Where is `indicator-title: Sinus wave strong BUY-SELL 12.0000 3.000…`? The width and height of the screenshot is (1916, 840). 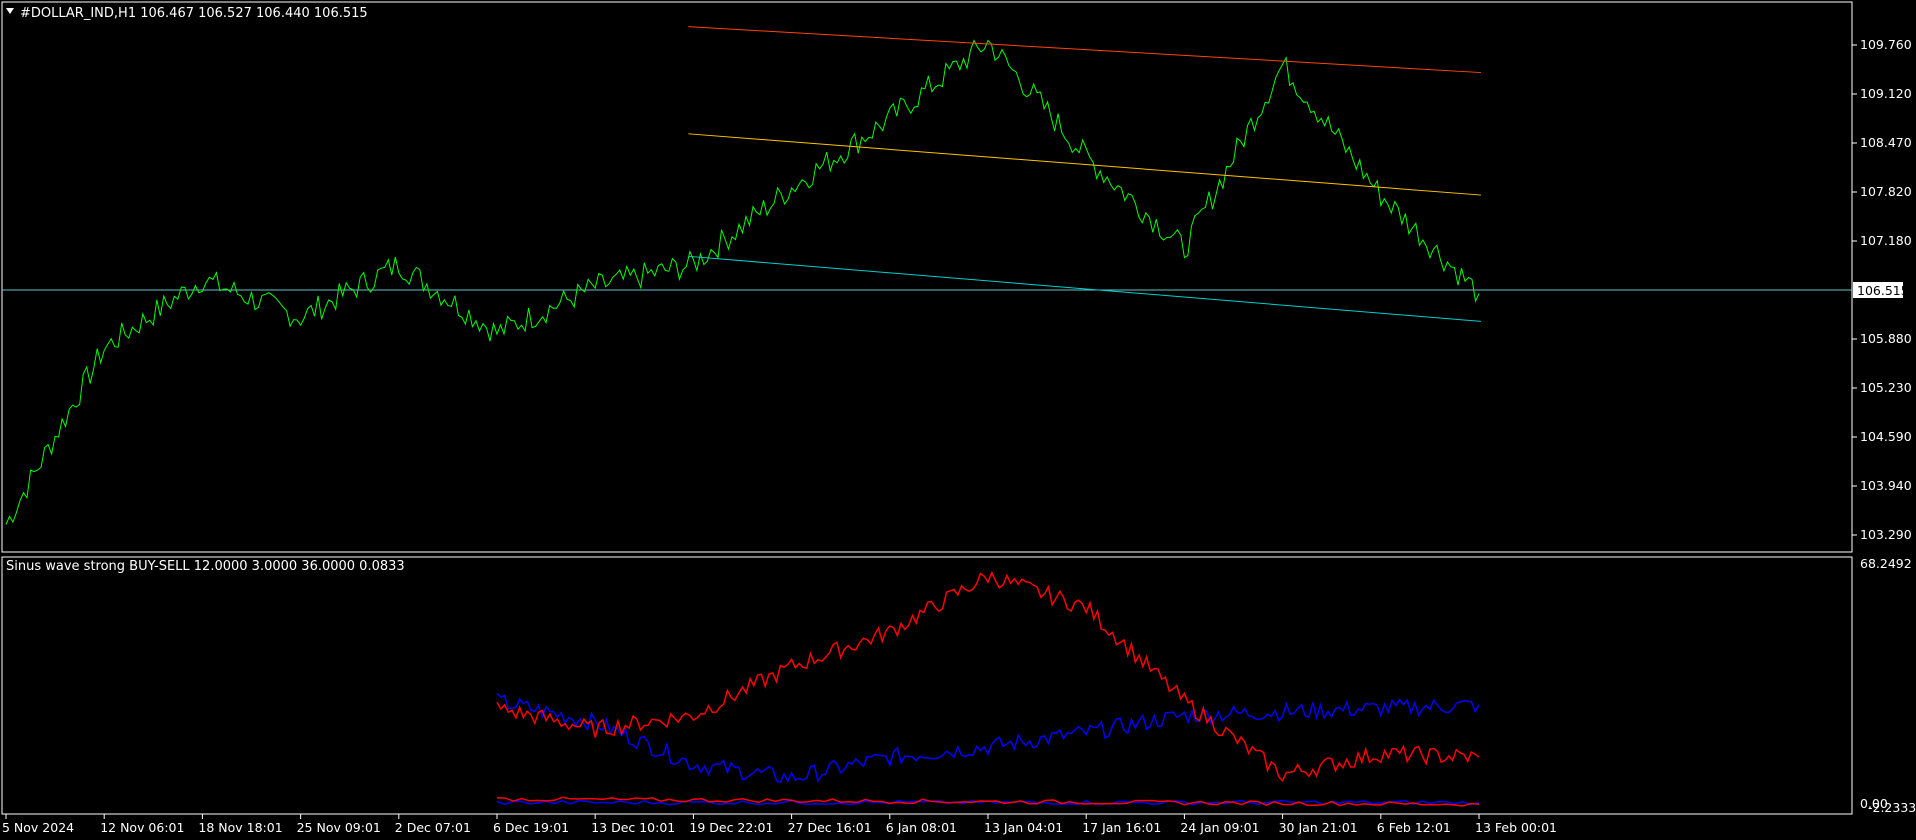 indicator-title: Sinus wave strong BUY-SELL 12.0000 3.000… is located at coordinates (205, 566).